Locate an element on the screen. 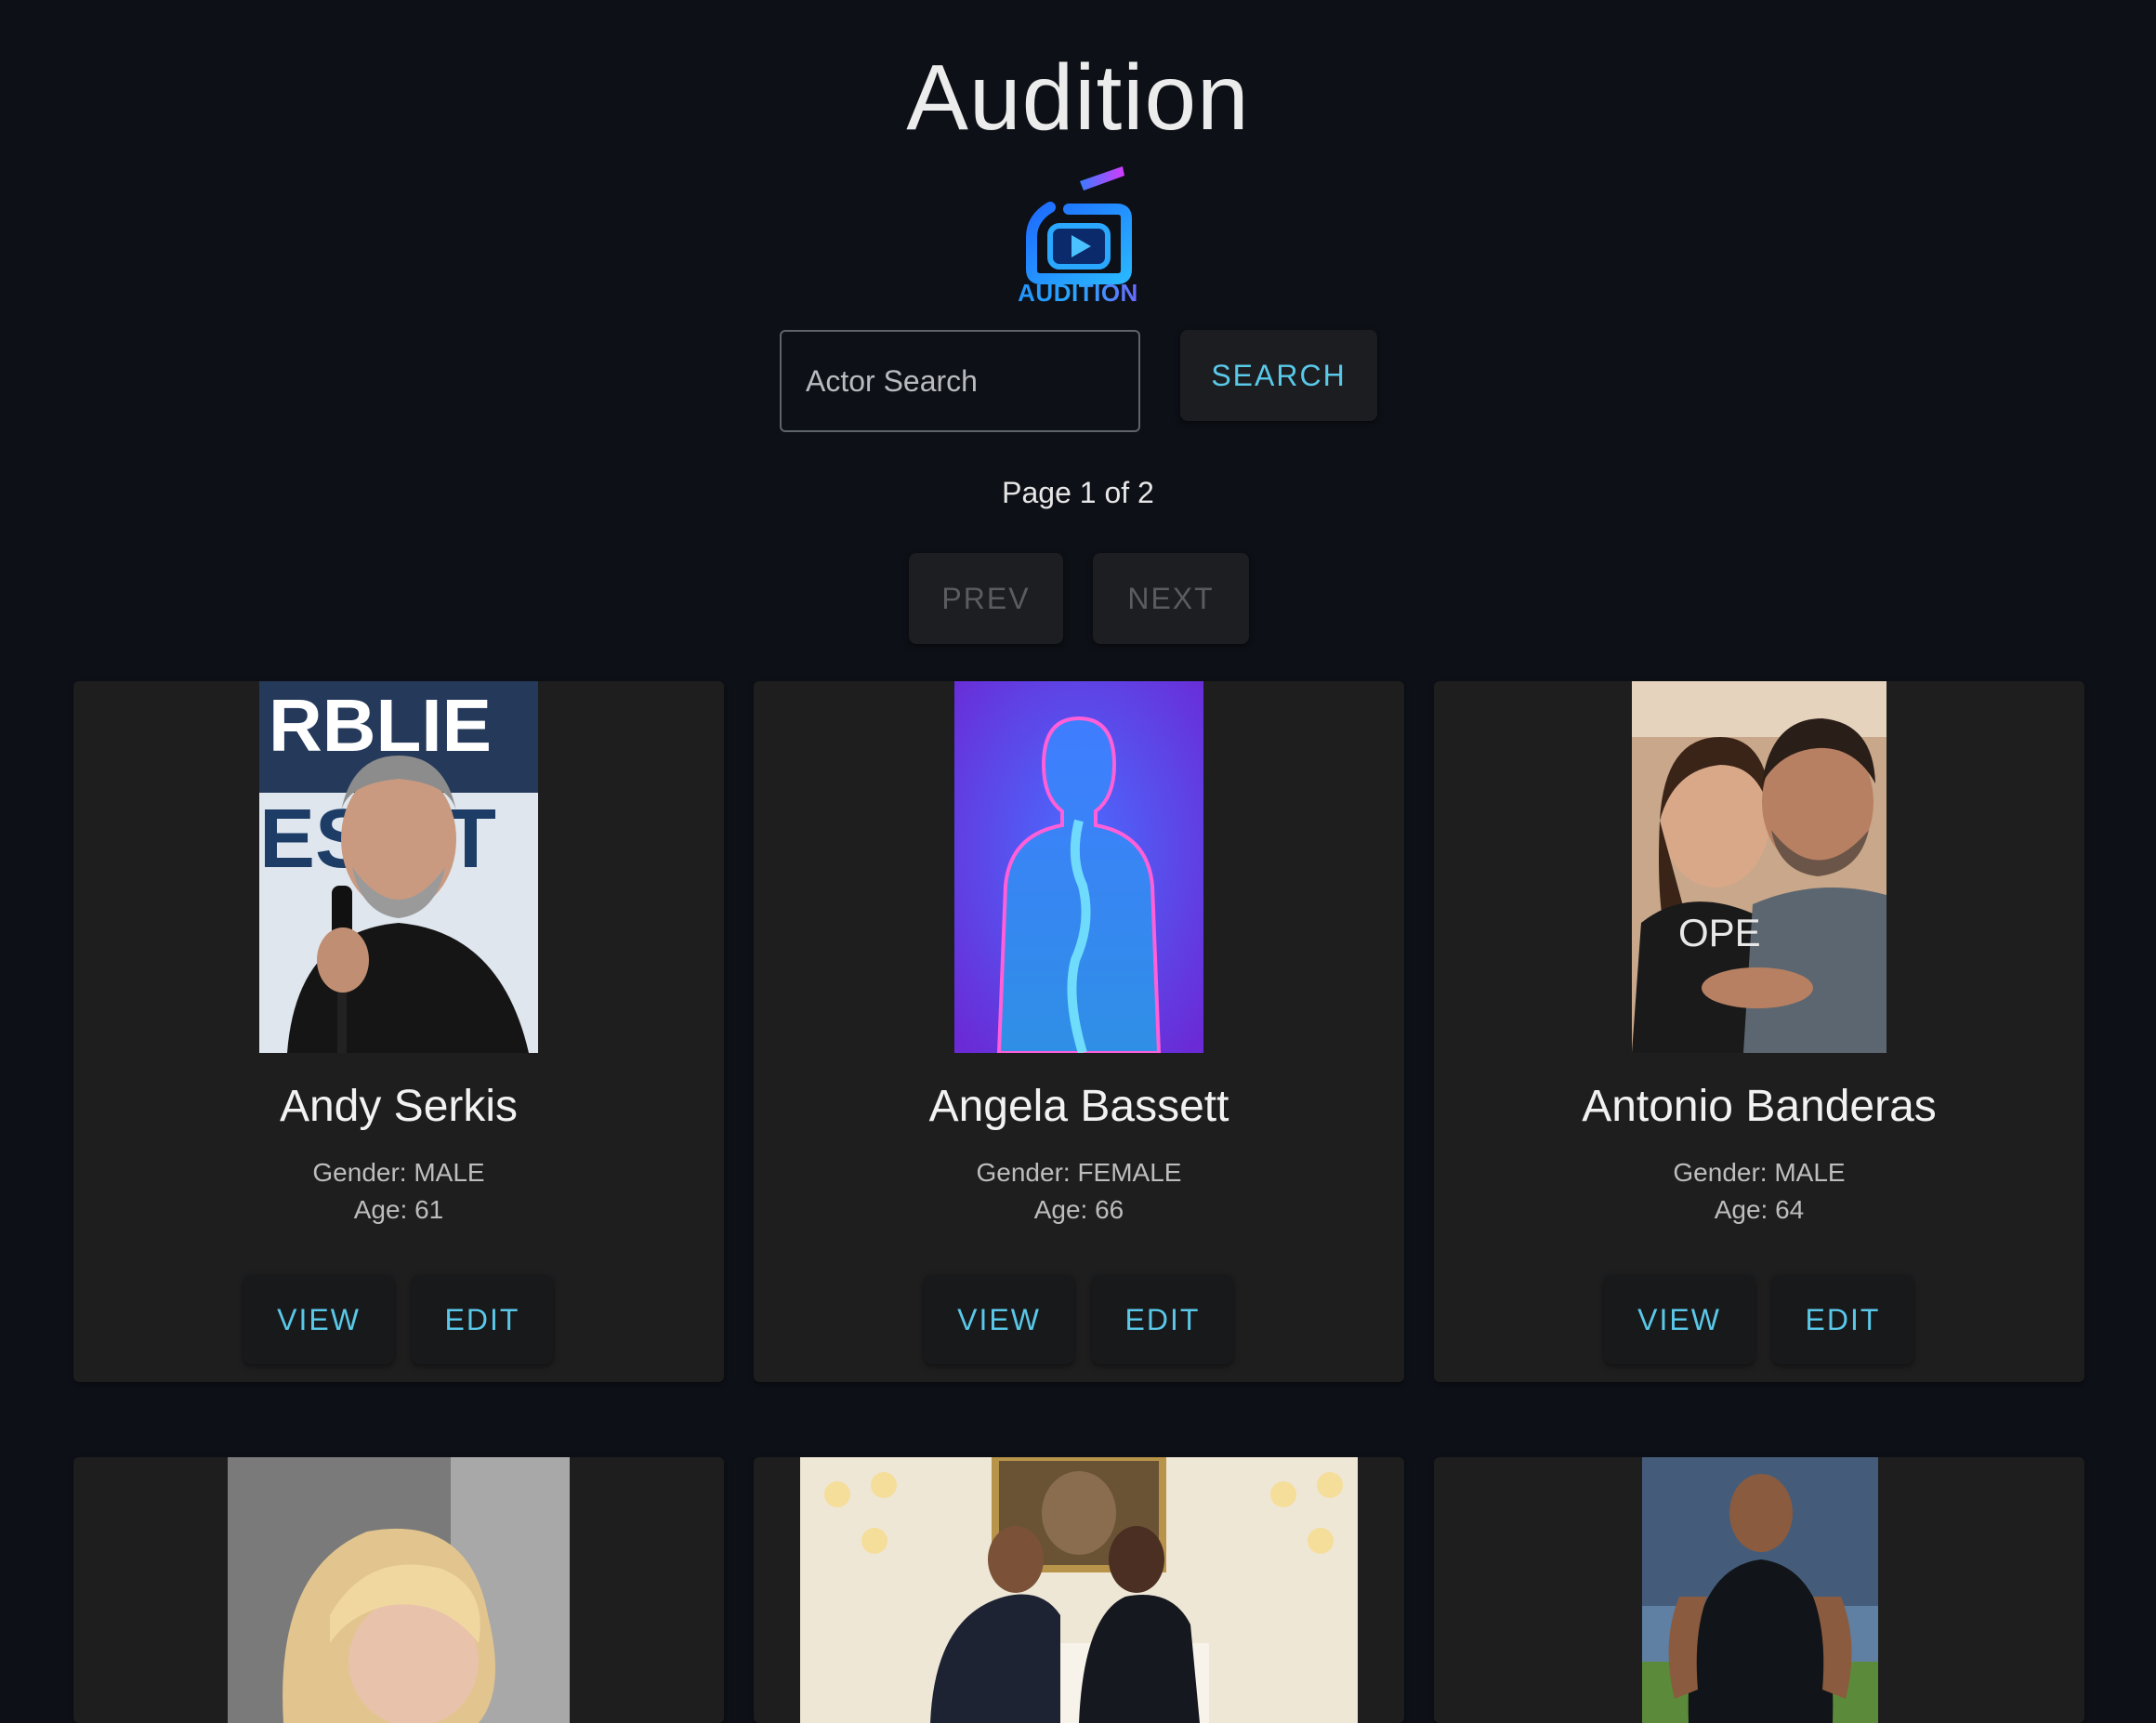  next-button: NEXT is located at coordinates (1171, 598).